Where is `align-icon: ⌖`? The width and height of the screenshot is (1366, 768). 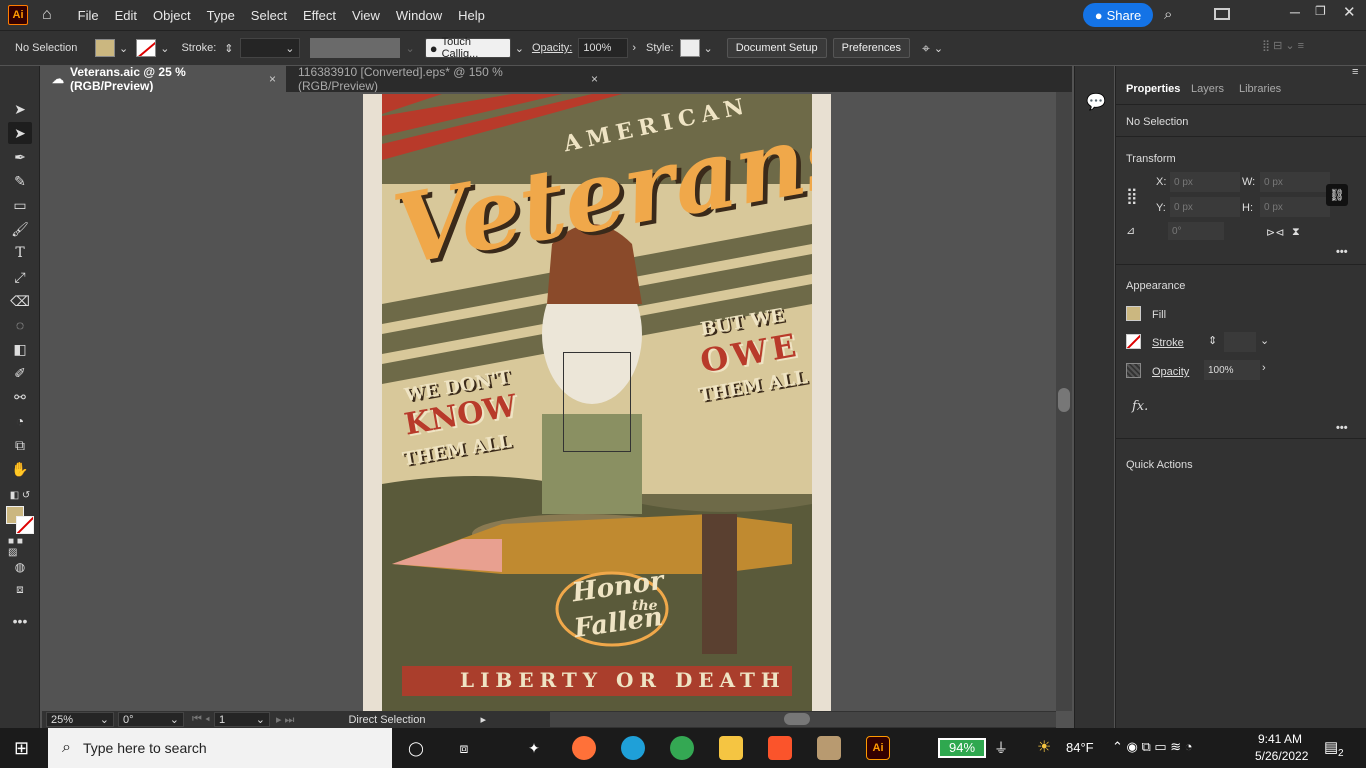 align-icon: ⌖ is located at coordinates (926, 48).